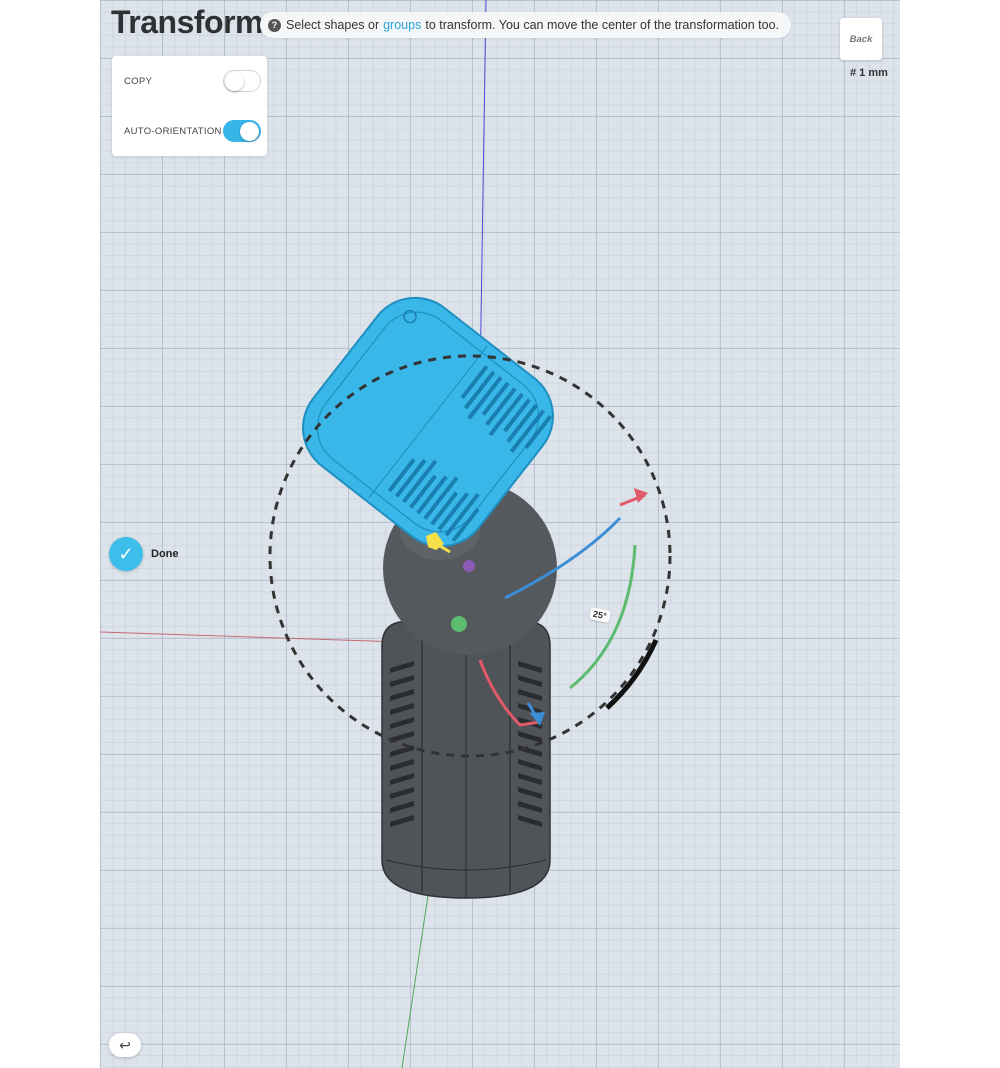  What do you see at coordinates (274, 25) in the screenshot?
I see `question-icon: ?` at bounding box center [274, 25].